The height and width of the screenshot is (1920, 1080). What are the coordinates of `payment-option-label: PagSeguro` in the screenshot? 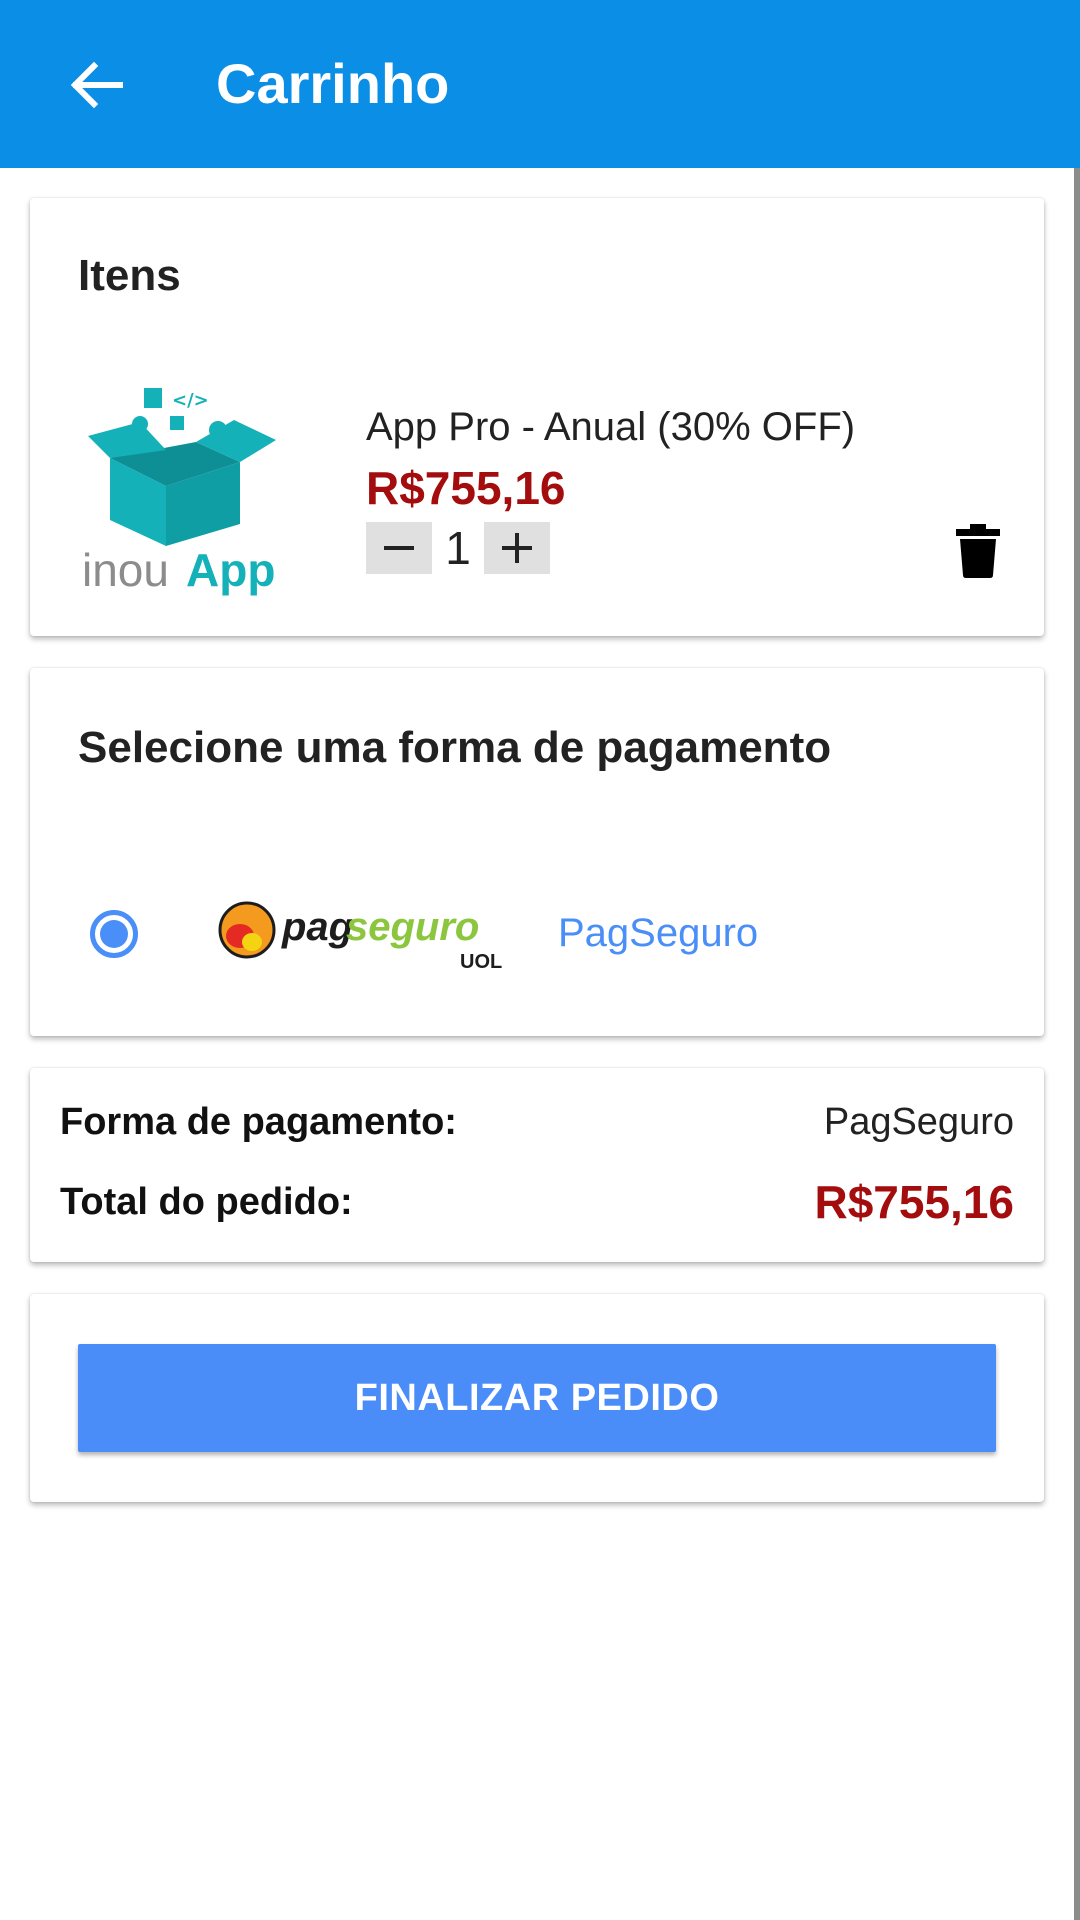 It's located at (658, 933).